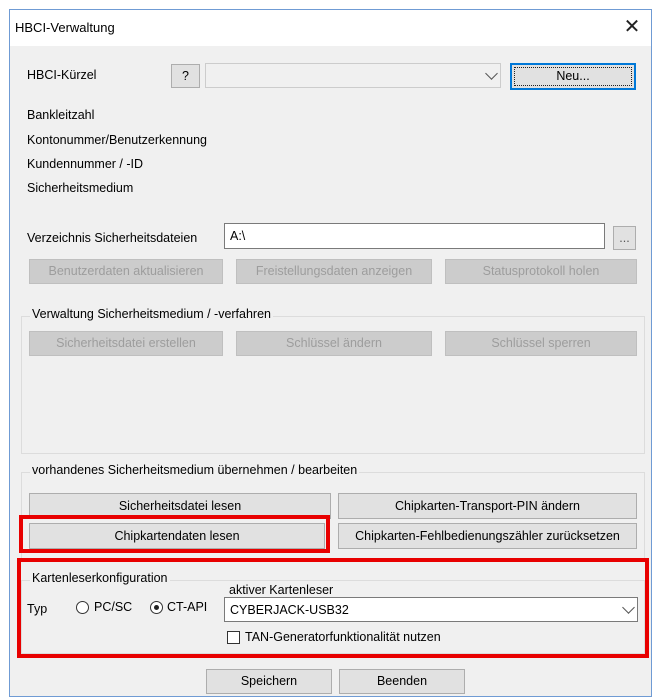 Image resolution: width=655 pixels, height=699 pixels. What do you see at coordinates (353, 75) in the screenshot?
I see `hbci-kuerzel-select` at bounding box center [353, 75].